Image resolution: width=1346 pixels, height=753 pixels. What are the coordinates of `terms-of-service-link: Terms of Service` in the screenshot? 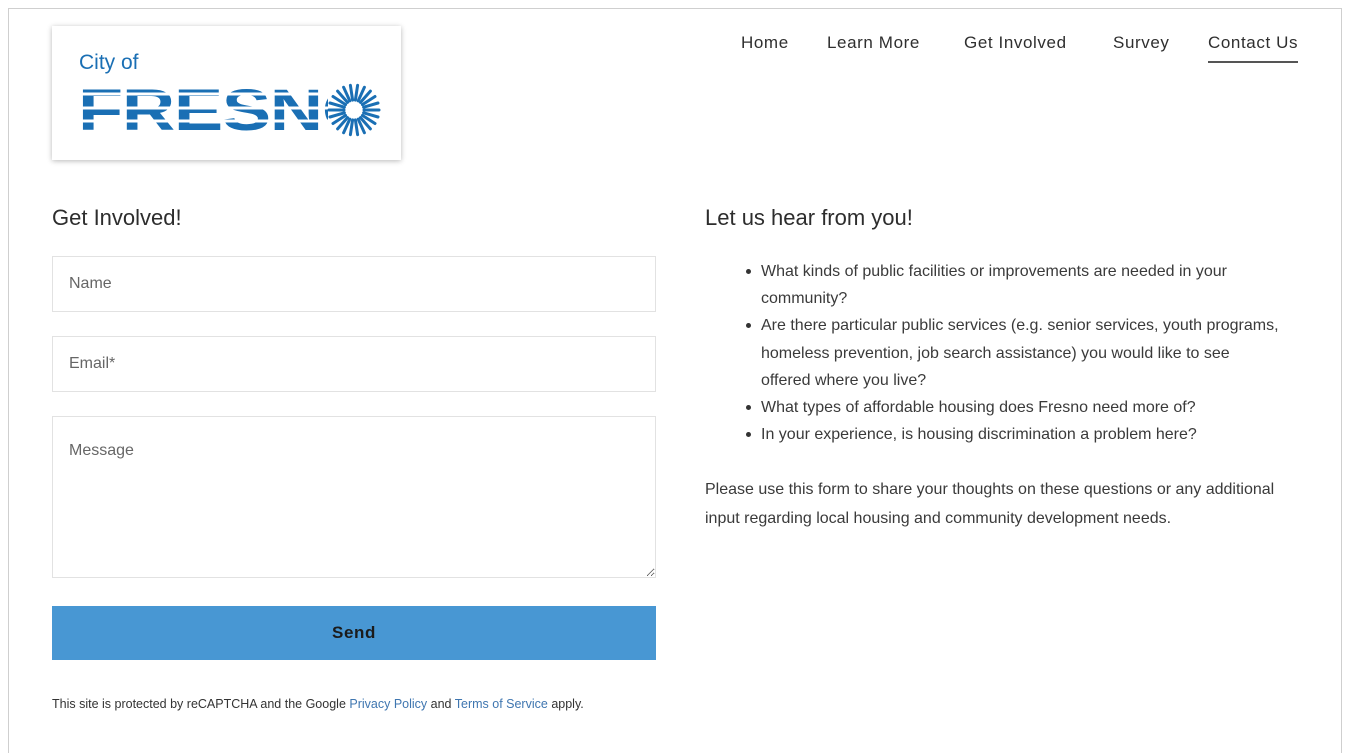 It's located at (501, 704).